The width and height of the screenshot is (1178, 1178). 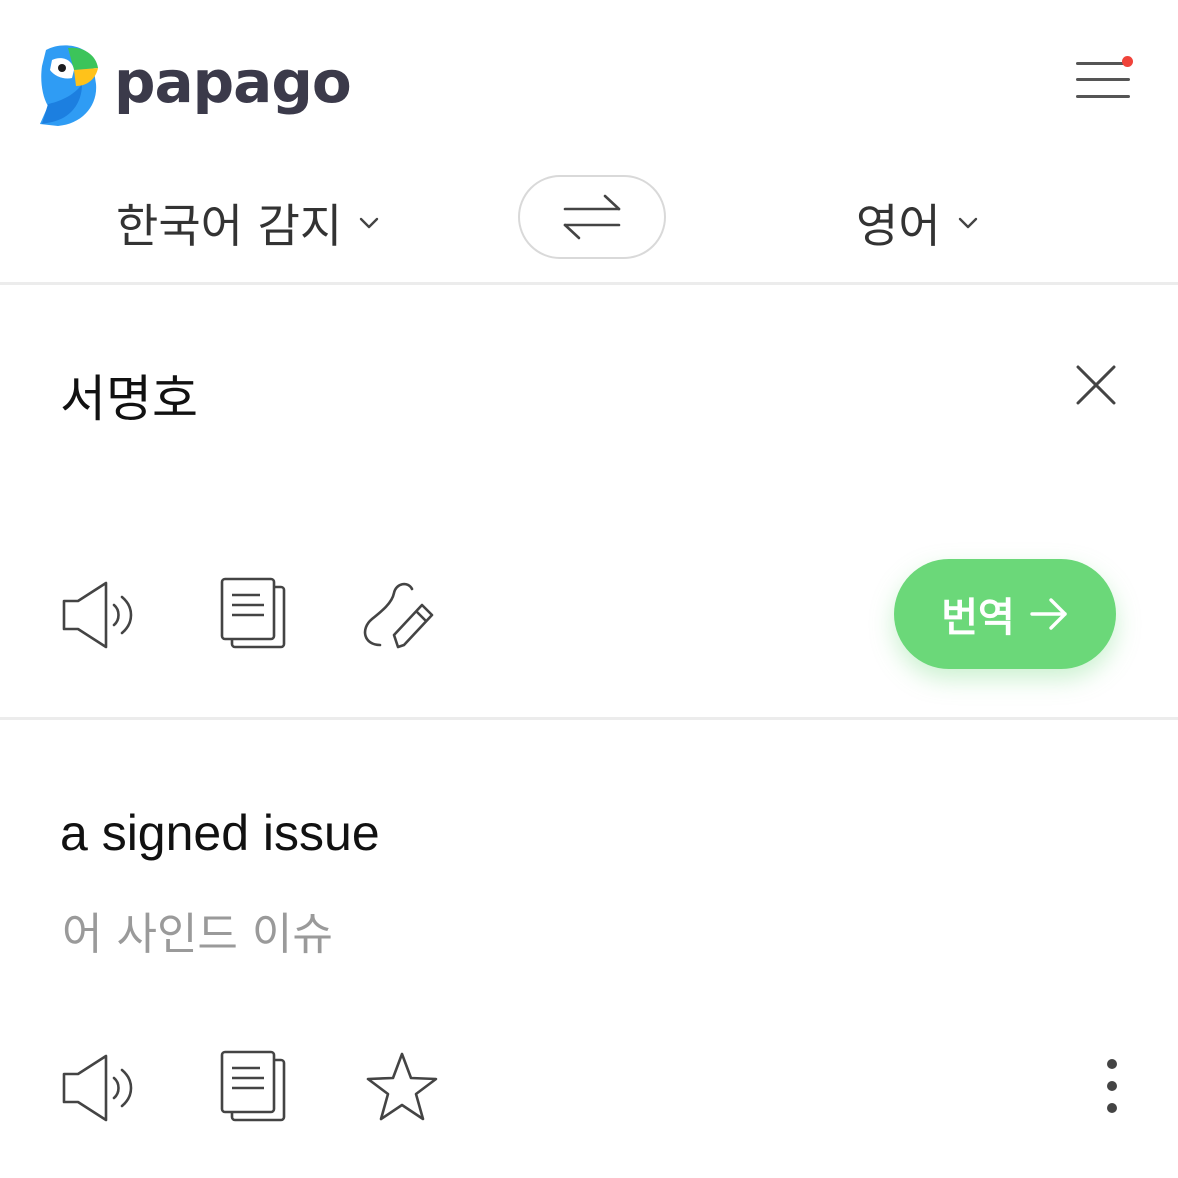 I want to click on language-bar: 한국어 감지 영어, so click(x=589, y=222).